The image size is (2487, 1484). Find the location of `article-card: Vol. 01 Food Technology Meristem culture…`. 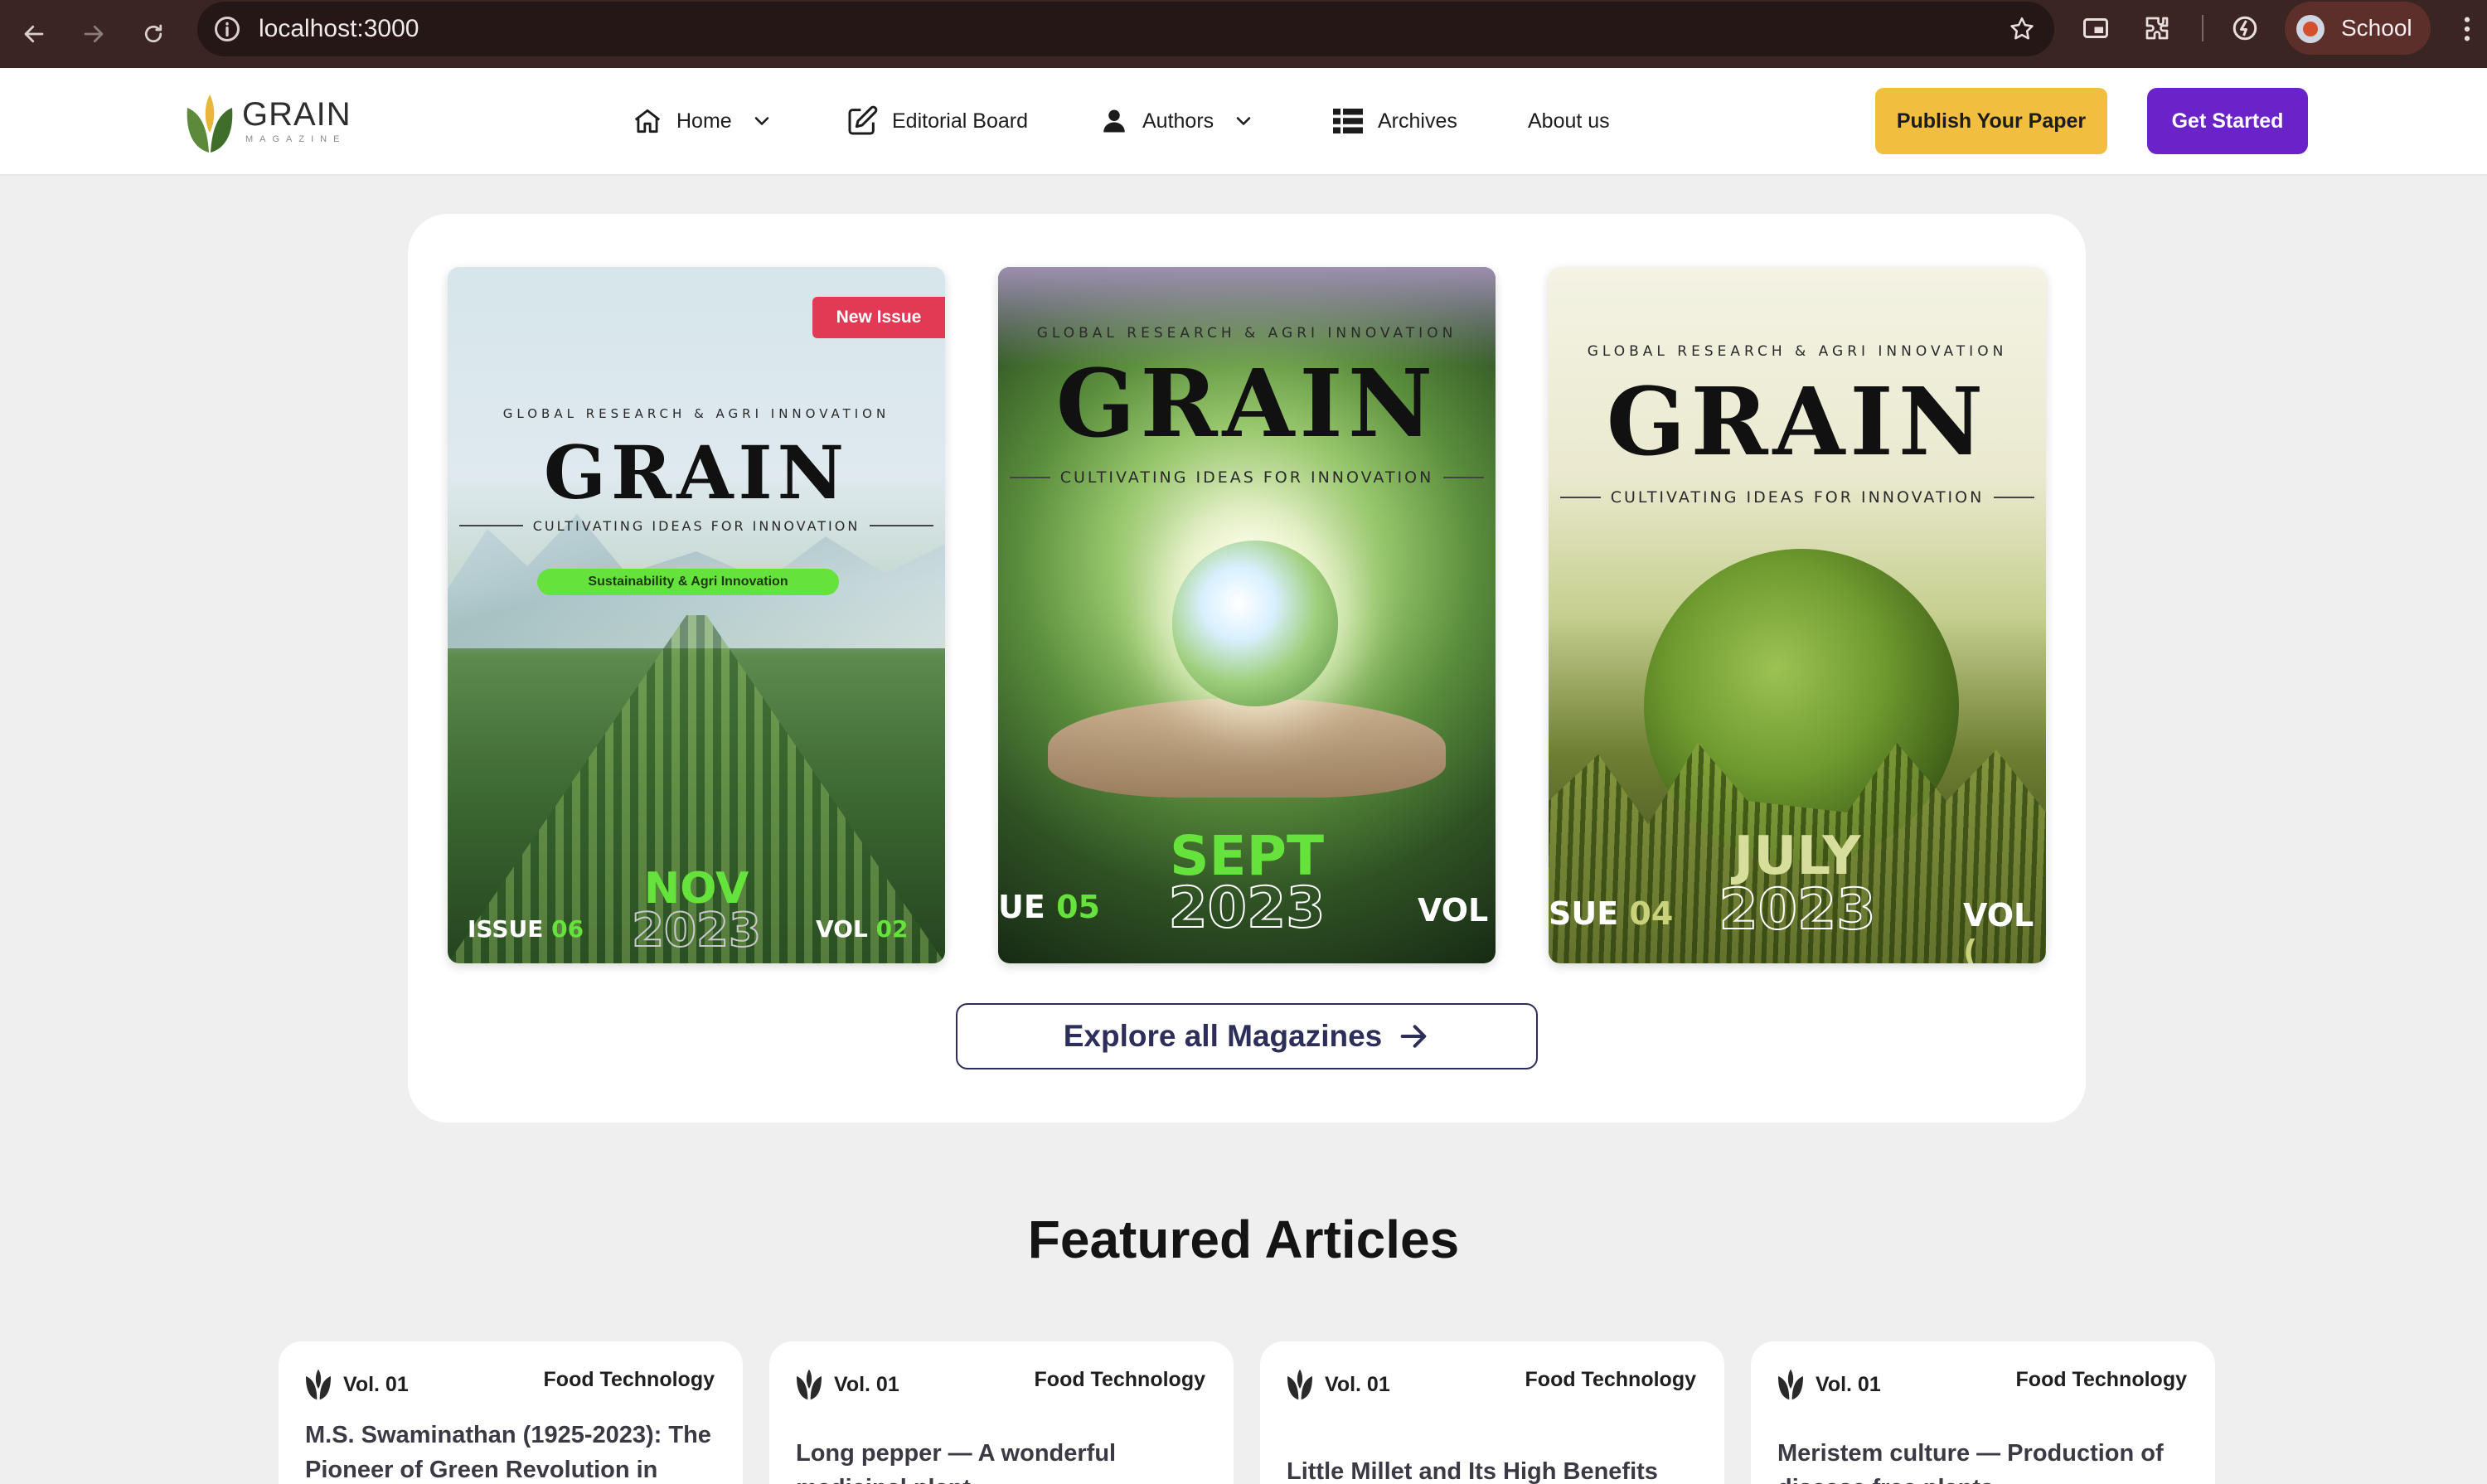

article-card: Vol. 01 Food Technology Meristem culture… is located at coordinates (1983, 1412).